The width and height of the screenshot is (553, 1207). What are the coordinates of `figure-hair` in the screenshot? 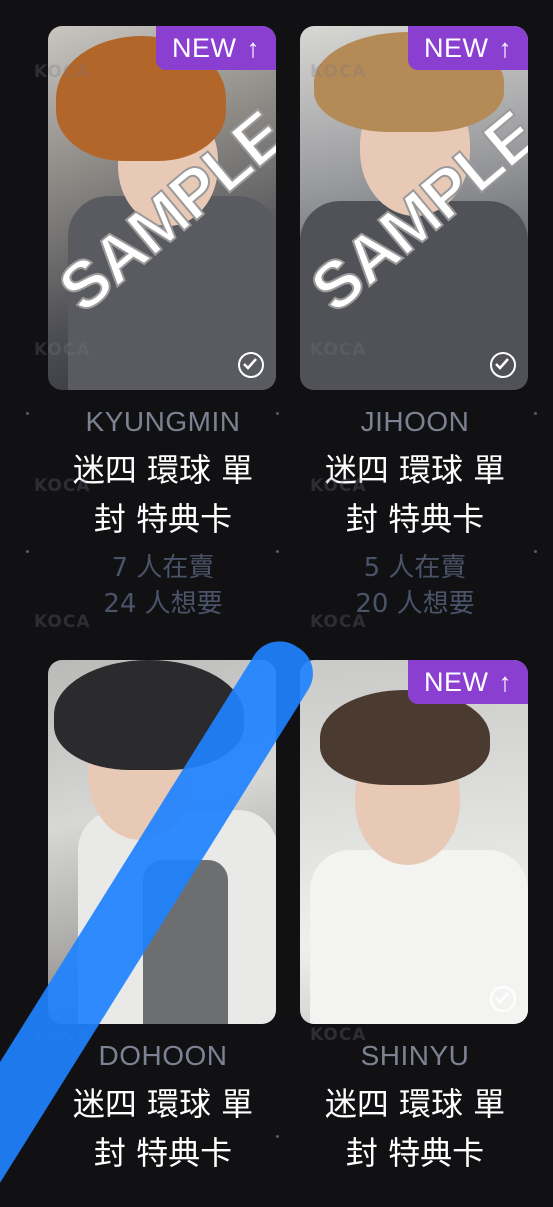 It's located at (405, 737).